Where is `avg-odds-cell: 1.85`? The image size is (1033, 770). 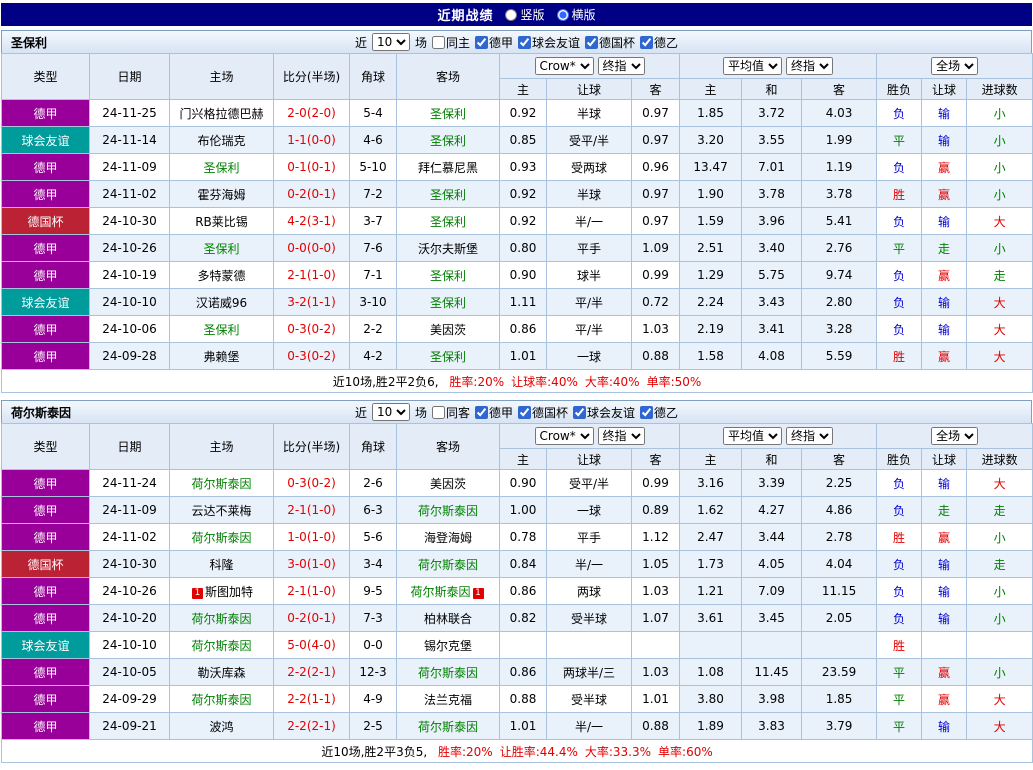 avg-odds-cell: 1.85 is located at coordinates (839, 699).